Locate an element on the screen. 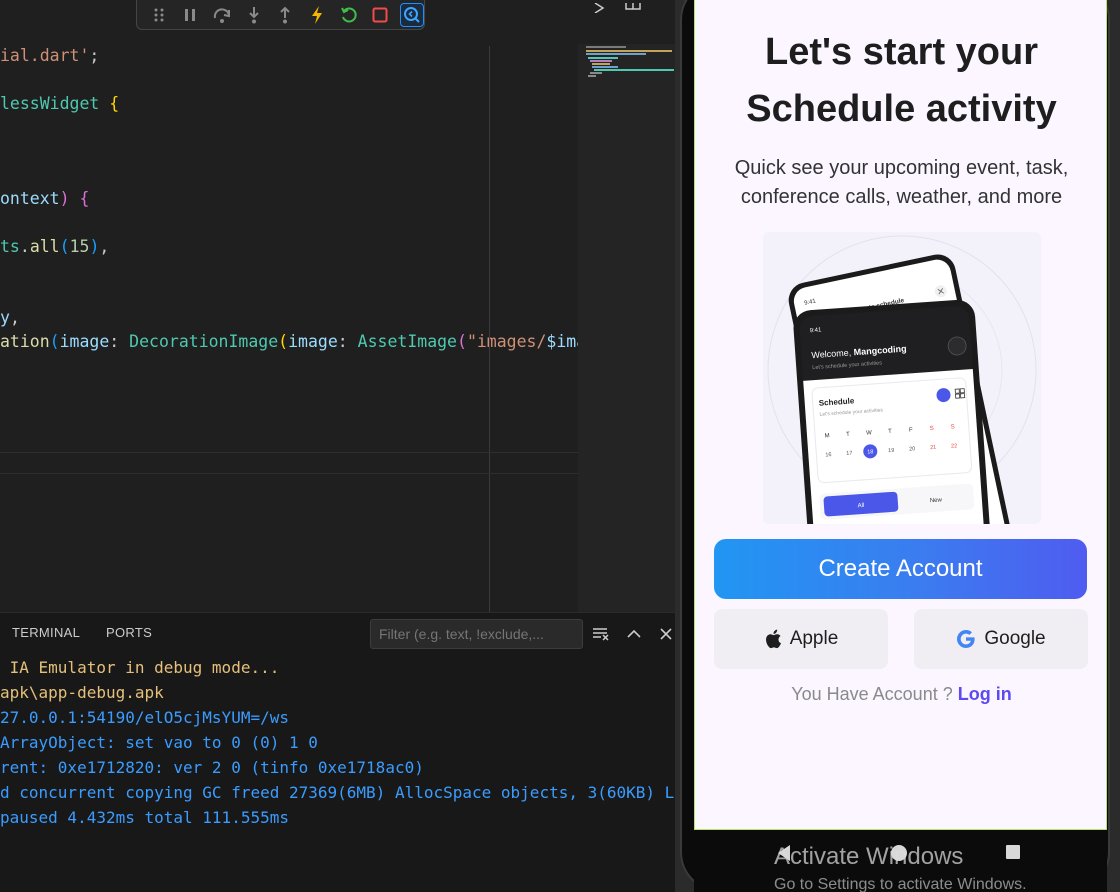 The width and height of the screenshot is (1120, 892). filter-input is located at coordinates (476, 634).